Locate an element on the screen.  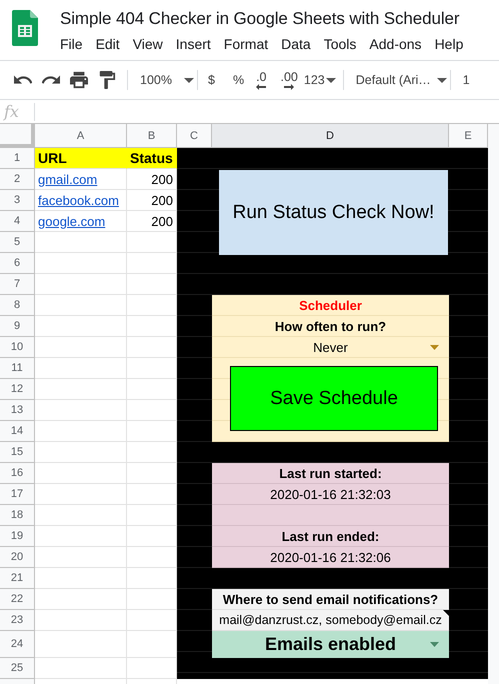
row-number: 15 is located at coordinates (17, 452).